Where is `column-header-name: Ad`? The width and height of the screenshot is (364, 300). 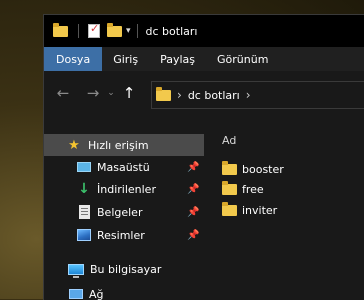
column-header-name: Ad is located at coordinates (229, 140).